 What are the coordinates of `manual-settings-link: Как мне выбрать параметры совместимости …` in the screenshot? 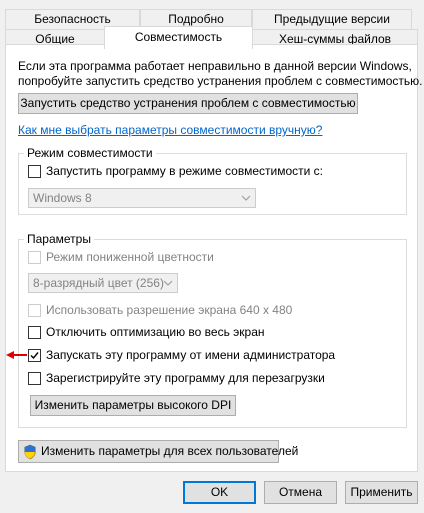 It's located at (170, 130).